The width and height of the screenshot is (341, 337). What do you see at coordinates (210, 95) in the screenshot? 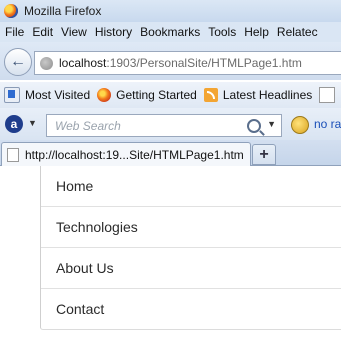
I see `rss-icon` at bounding box center [210, 95].